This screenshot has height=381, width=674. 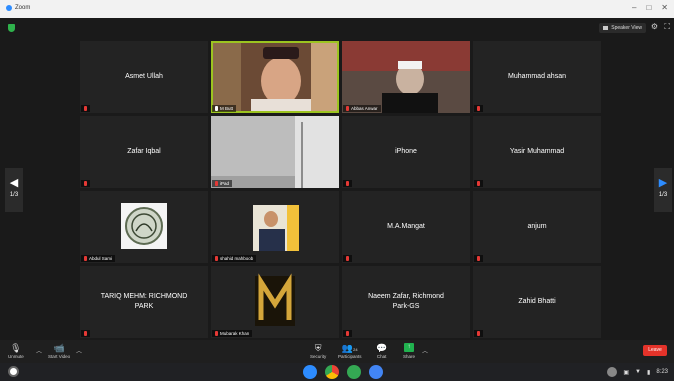 What do you see at coordinates (310, 372) in the screenshot?
I see `zoom-app-icon` at bounding box center [310, 372].